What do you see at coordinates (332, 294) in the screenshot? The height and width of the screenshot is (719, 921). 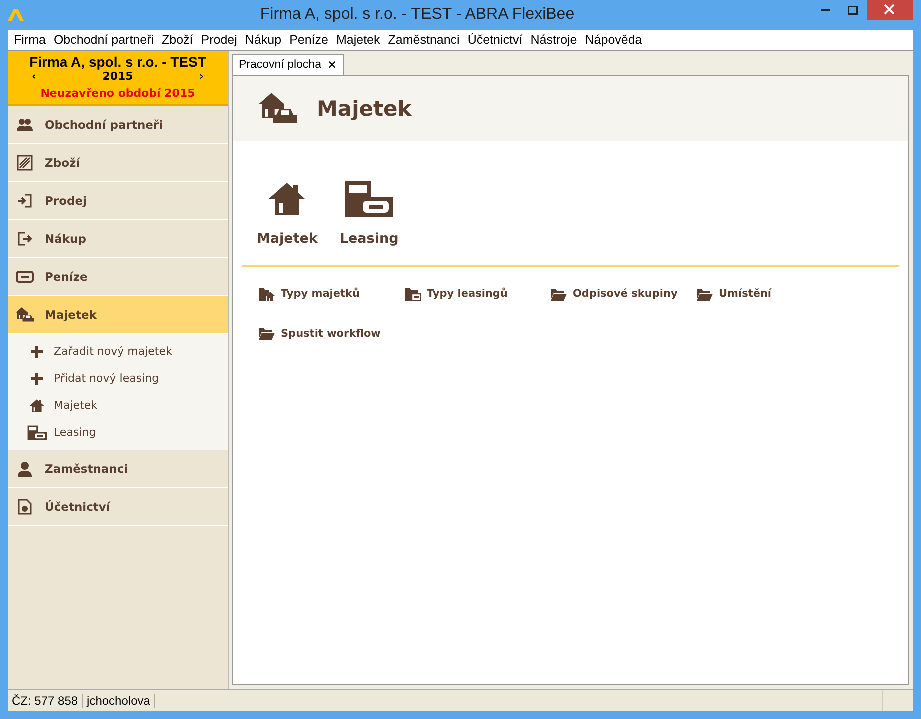 I see `link-item: Typy majetků` at bounding box center [332, 294].